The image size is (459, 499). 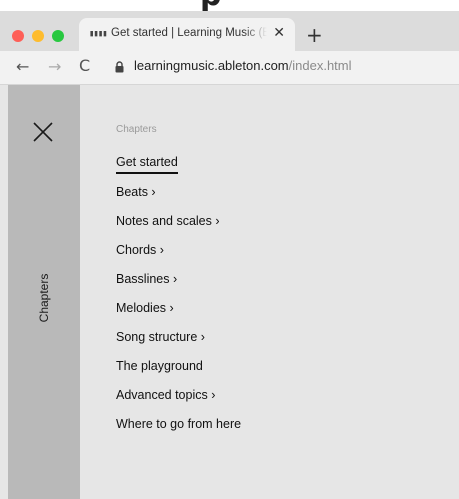 I want to click on menu-heading: Chapters, so click(x=136, y=129).